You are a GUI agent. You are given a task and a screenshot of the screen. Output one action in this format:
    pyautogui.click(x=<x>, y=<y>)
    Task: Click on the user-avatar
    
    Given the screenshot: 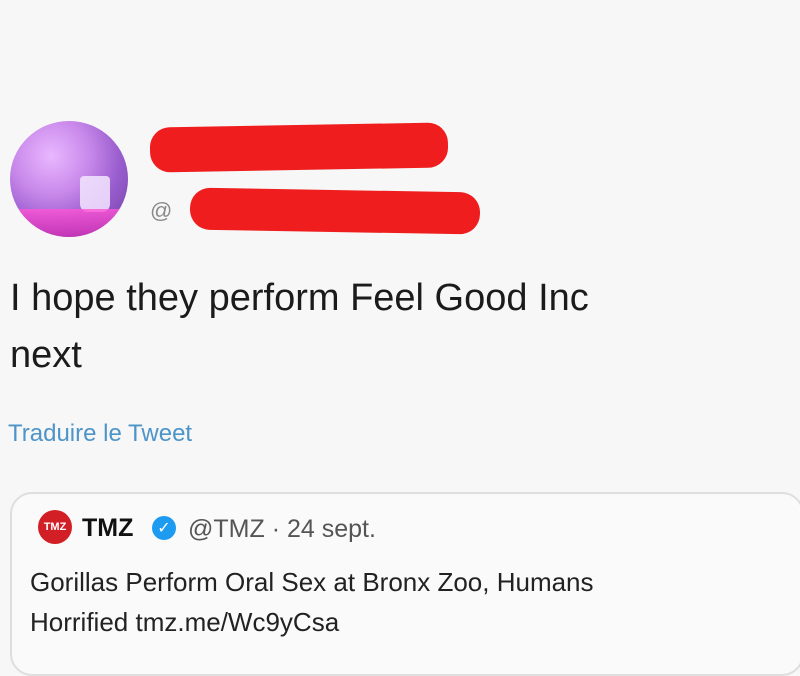 What is the action you would take?
    pyautogui.click(x=69, y=179)
    